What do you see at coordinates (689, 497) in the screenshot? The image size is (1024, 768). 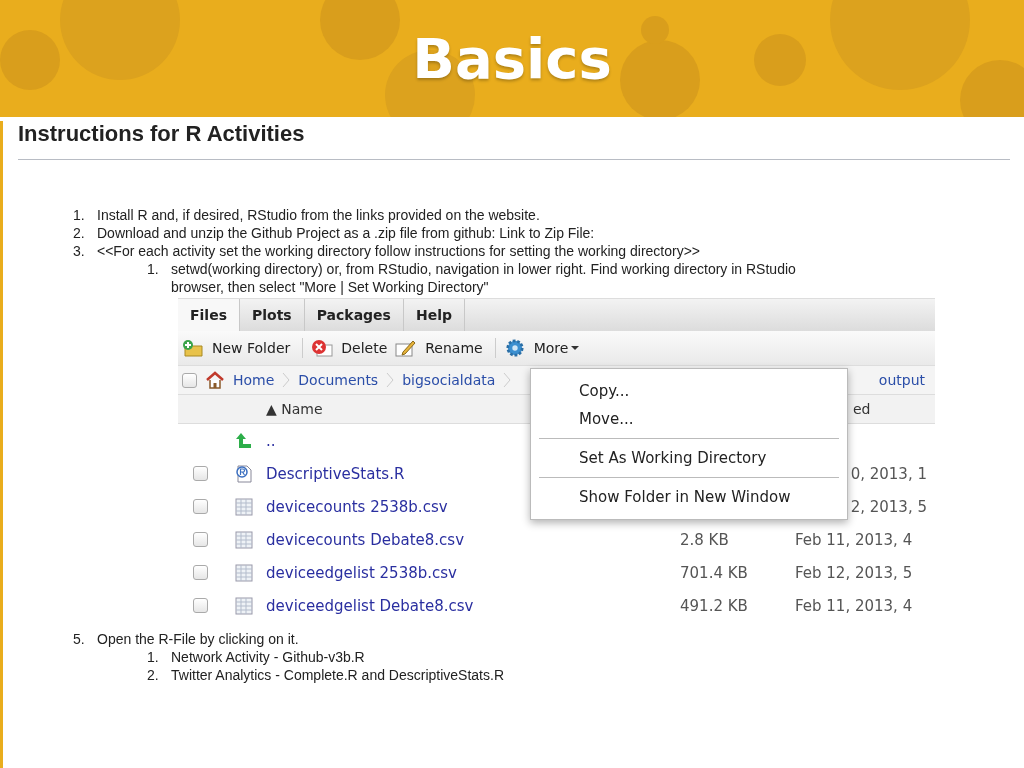 I see `menu-item: Show Folder in New Window` at bounding box center [689, 497].